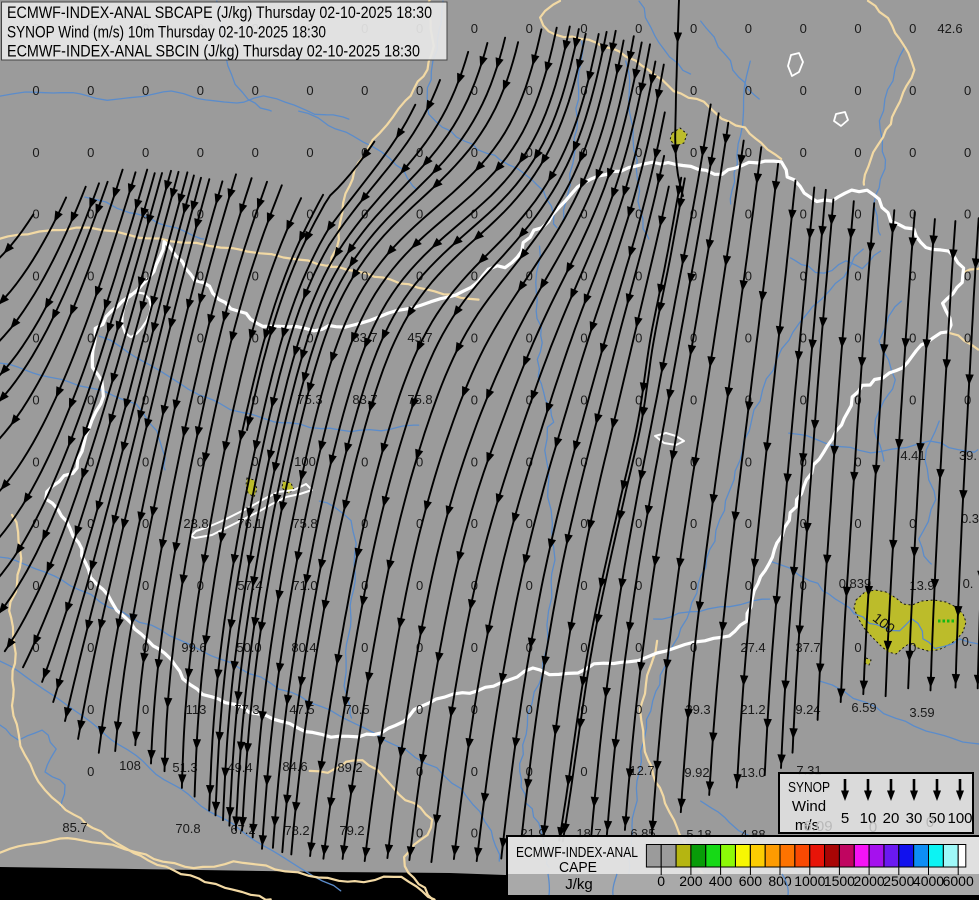  I want to click on svg-text: 5, so click(845, 818).